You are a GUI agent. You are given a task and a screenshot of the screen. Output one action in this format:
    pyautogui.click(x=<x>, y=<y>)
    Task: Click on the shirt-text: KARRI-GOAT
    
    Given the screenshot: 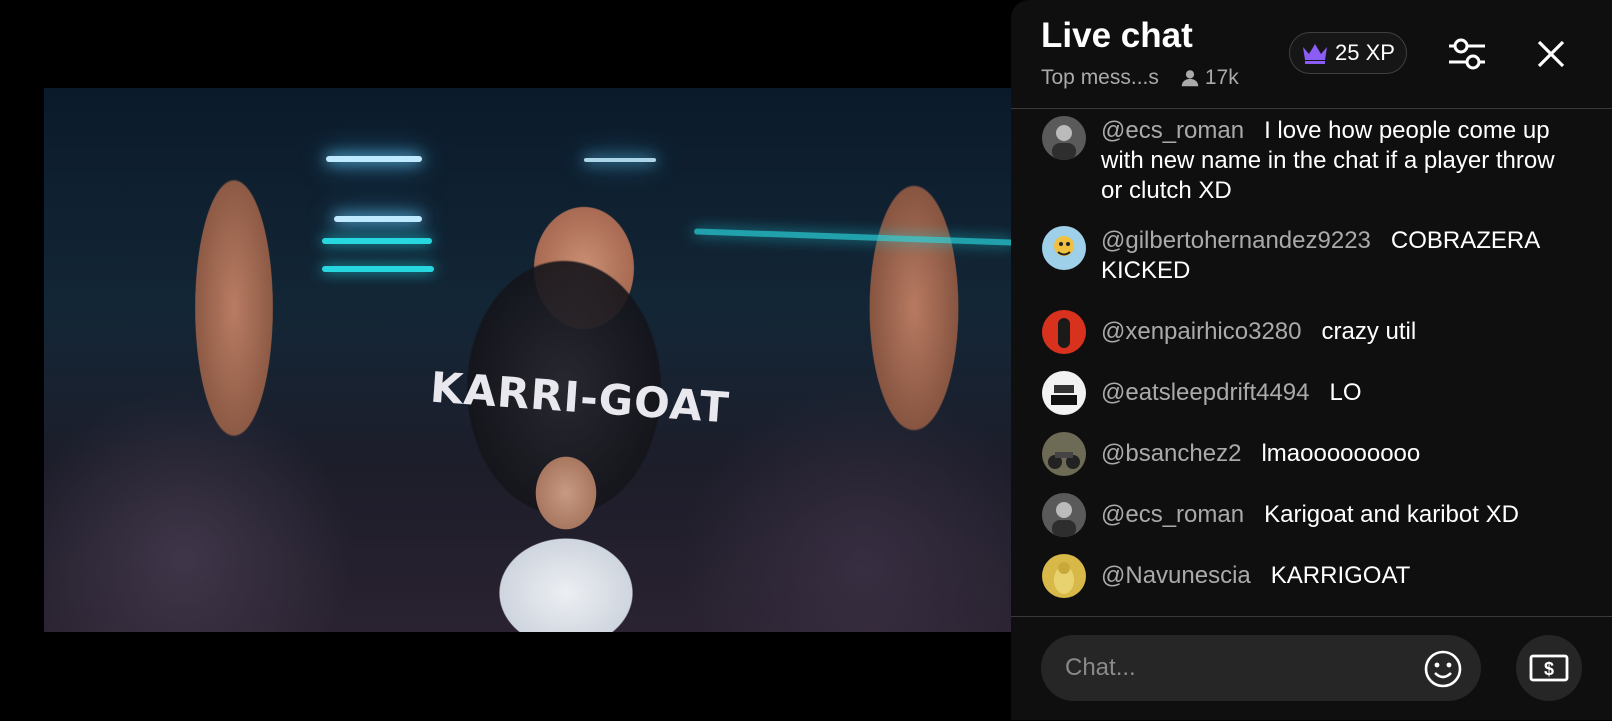 What is the action you would take?
    pyautogui.click(x=580, y=397)
    